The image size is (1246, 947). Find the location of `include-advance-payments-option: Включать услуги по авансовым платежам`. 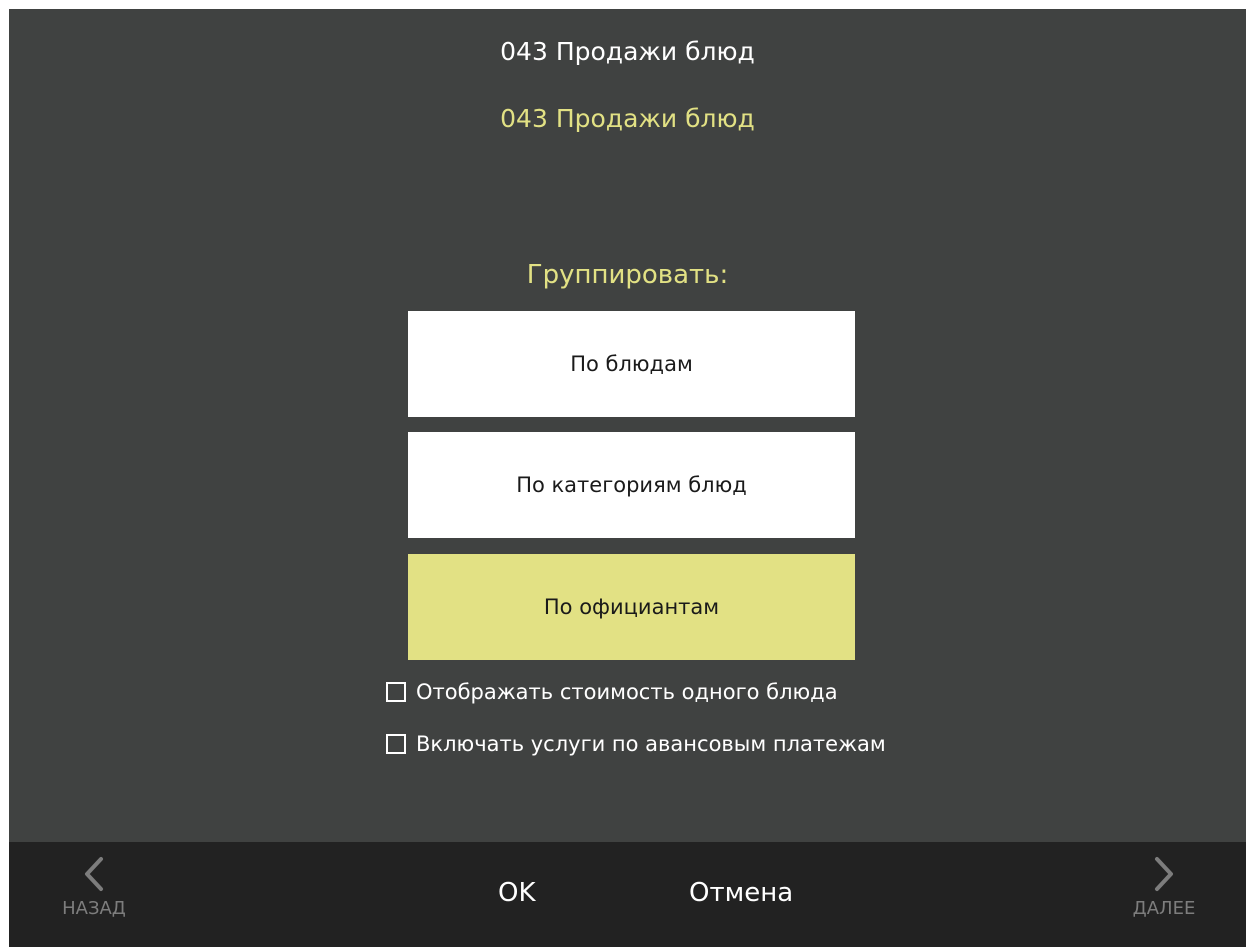

include-advance-payments-option: Включать услуги по авансовым платежам is located at coordinates (636, 744).